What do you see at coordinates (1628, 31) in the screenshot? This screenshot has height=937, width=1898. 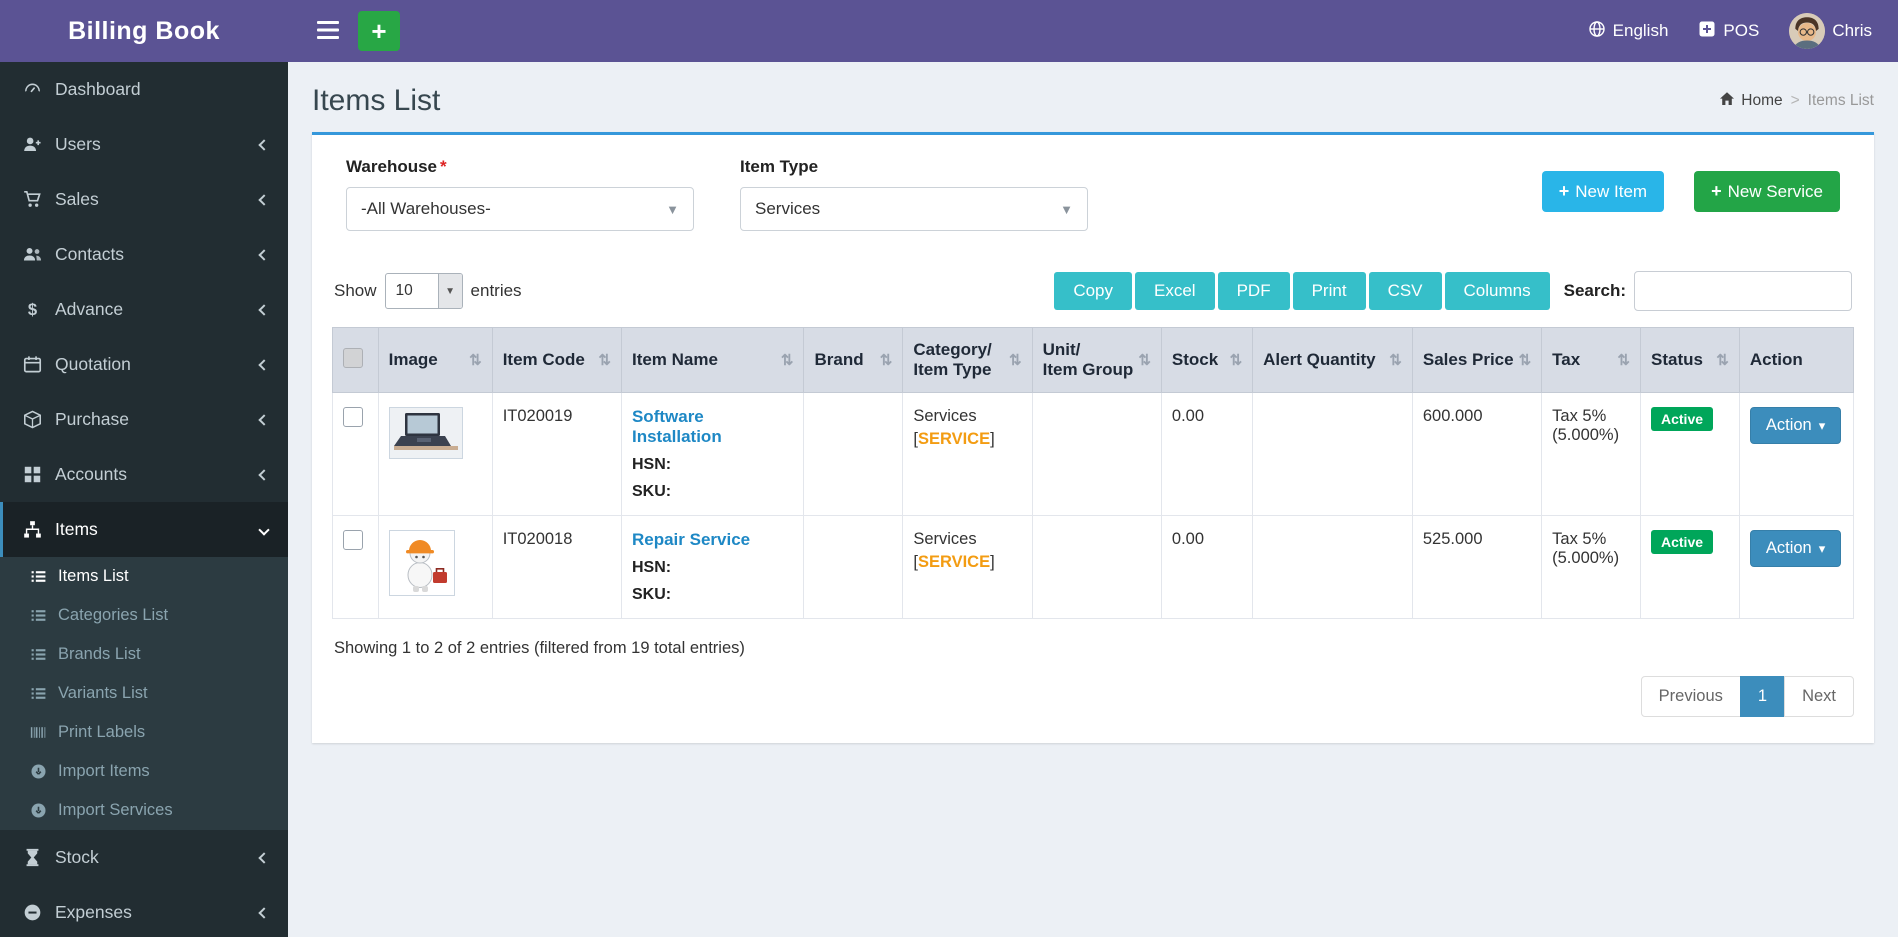 I see `language-selector: English` at bounding box center [1628, 31].